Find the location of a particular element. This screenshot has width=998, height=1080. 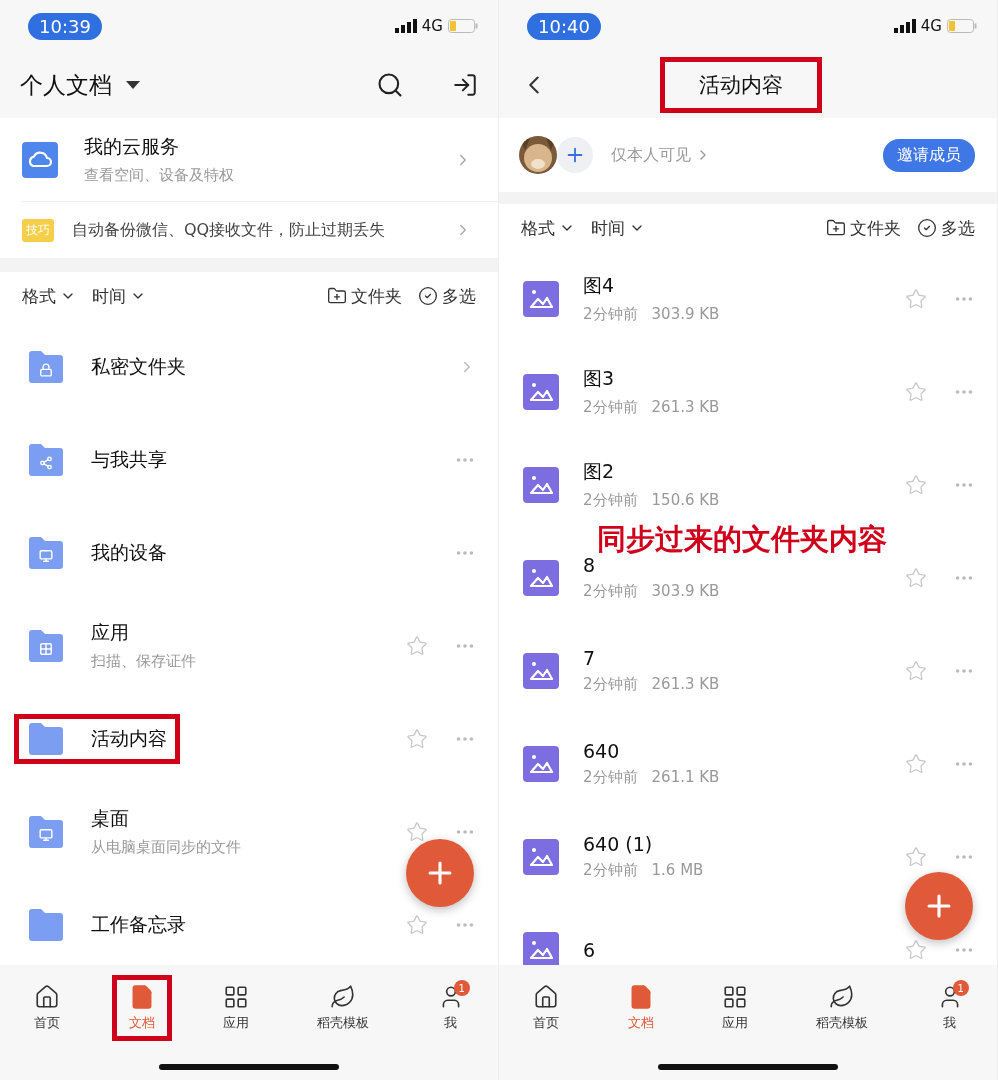

folder-name: 应用 is located at coordinates (110, 632).